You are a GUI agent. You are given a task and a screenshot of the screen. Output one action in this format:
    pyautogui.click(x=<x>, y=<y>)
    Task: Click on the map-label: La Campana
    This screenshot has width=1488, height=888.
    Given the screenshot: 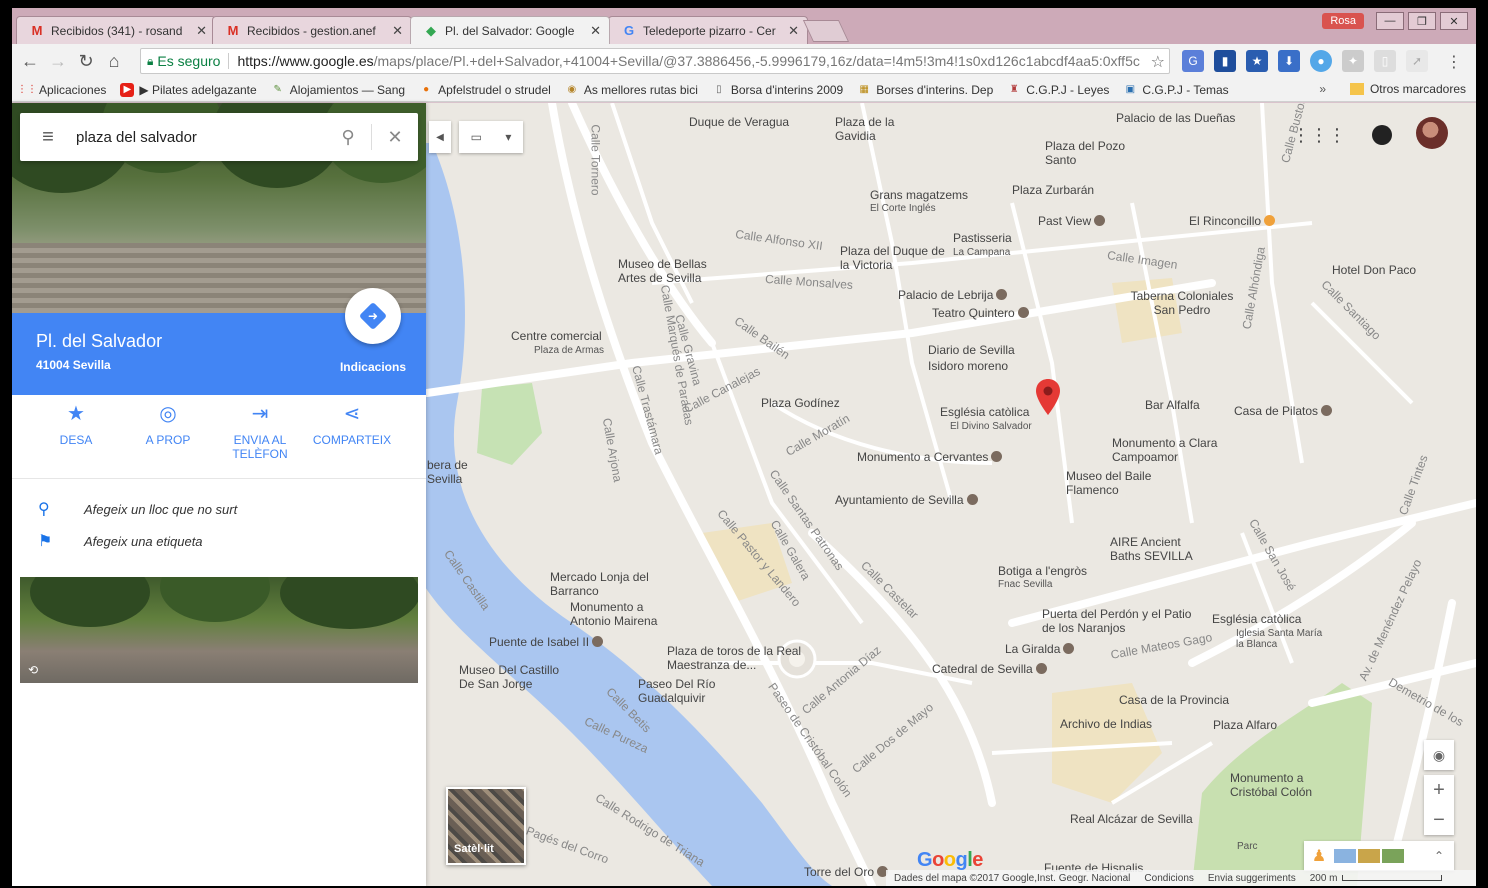 What is the action you would take?
    pyautogui.click(x=981, y=252)
    